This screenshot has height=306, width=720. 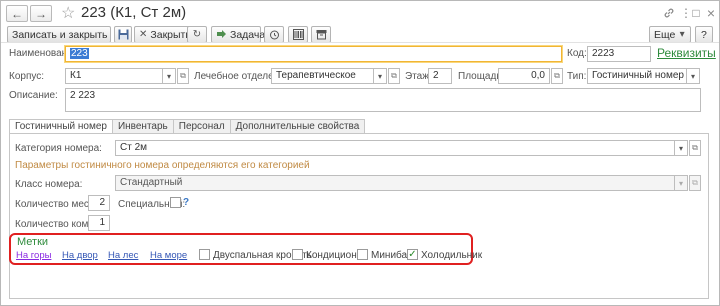 I want to click on close-label: Закрыть, so click(x=170, y=34).